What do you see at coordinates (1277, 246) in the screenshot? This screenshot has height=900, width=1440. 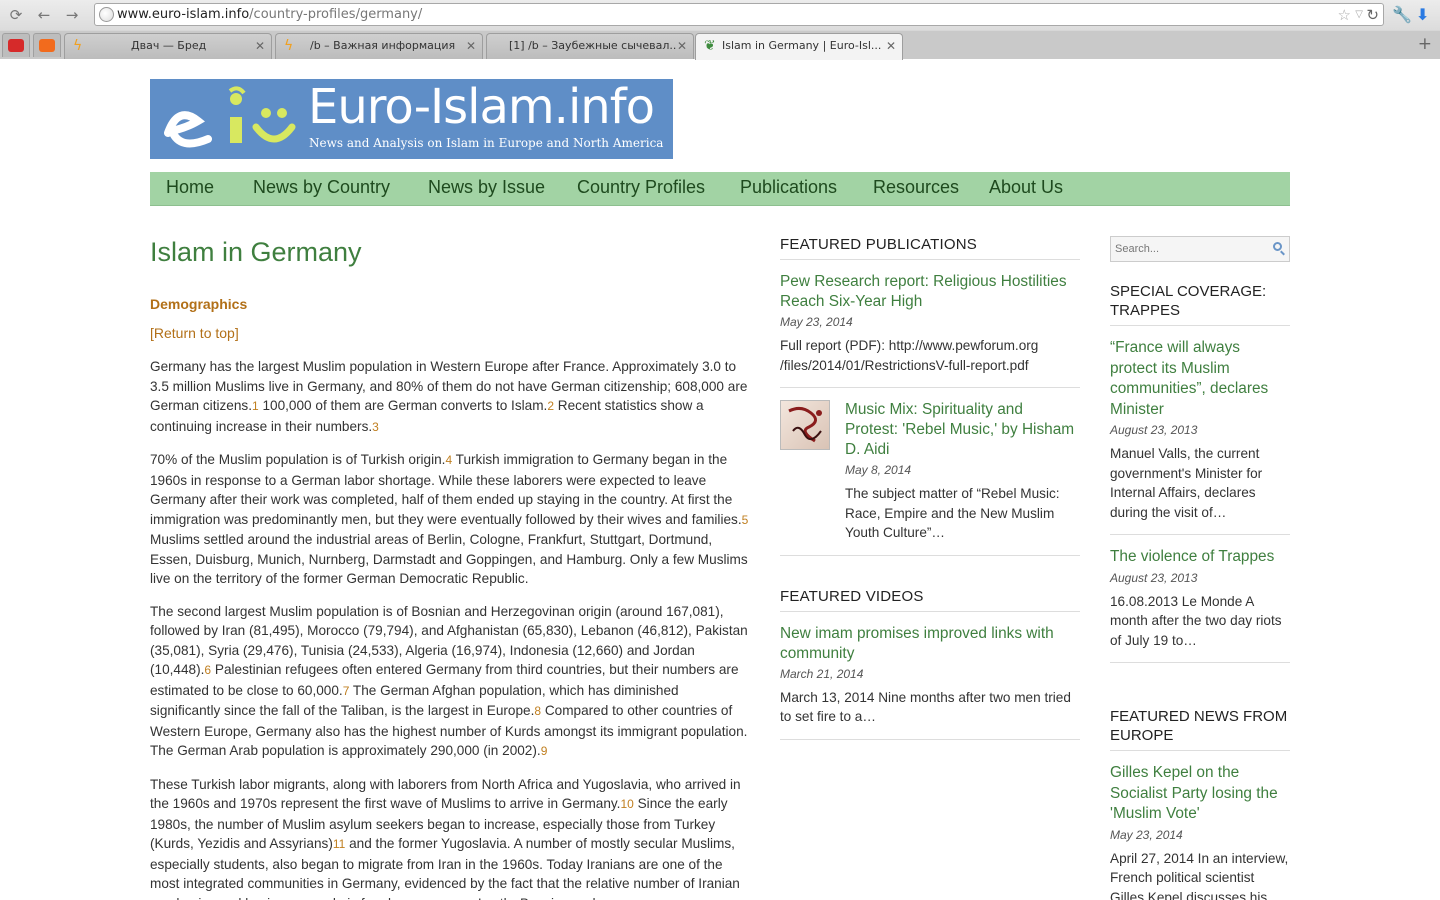 I see `search-icon` at bounding box center [1277, 246].